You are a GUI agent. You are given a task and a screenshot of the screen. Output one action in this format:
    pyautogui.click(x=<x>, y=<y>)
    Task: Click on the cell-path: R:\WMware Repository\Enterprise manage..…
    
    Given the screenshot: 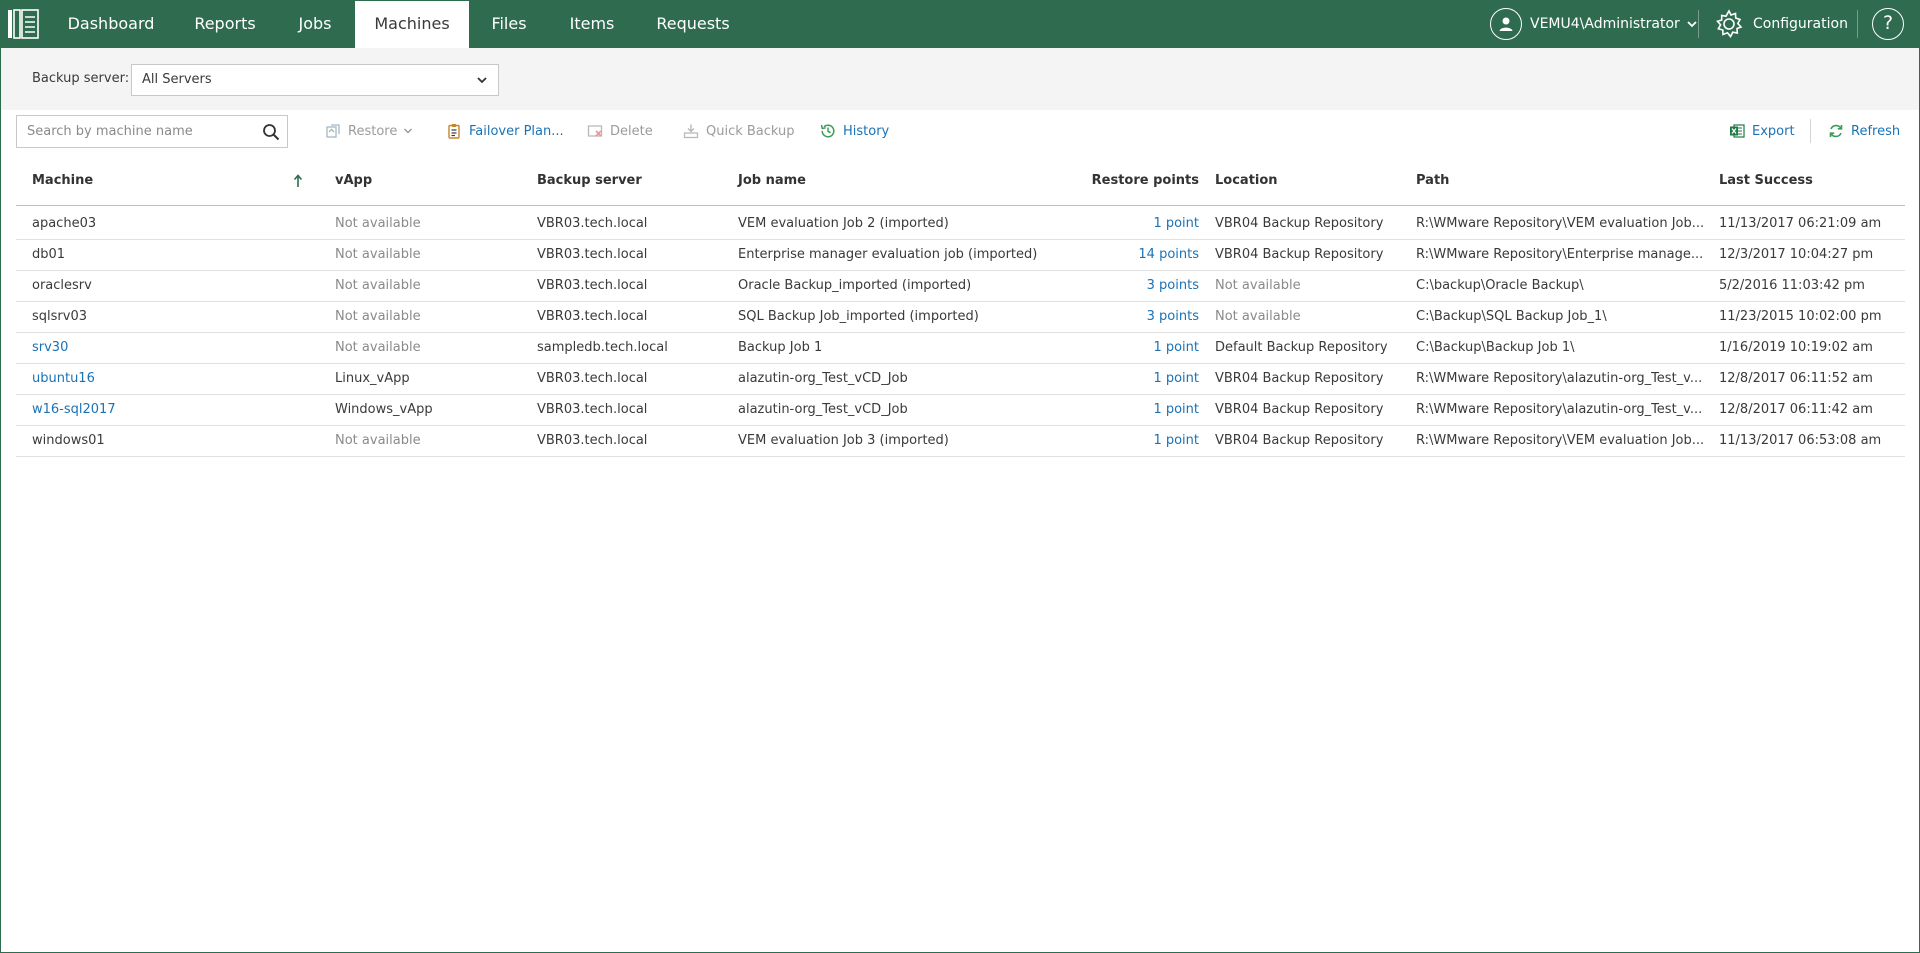 What is the action you would take?
    pyautogui.click(x=1560, y=254)
    